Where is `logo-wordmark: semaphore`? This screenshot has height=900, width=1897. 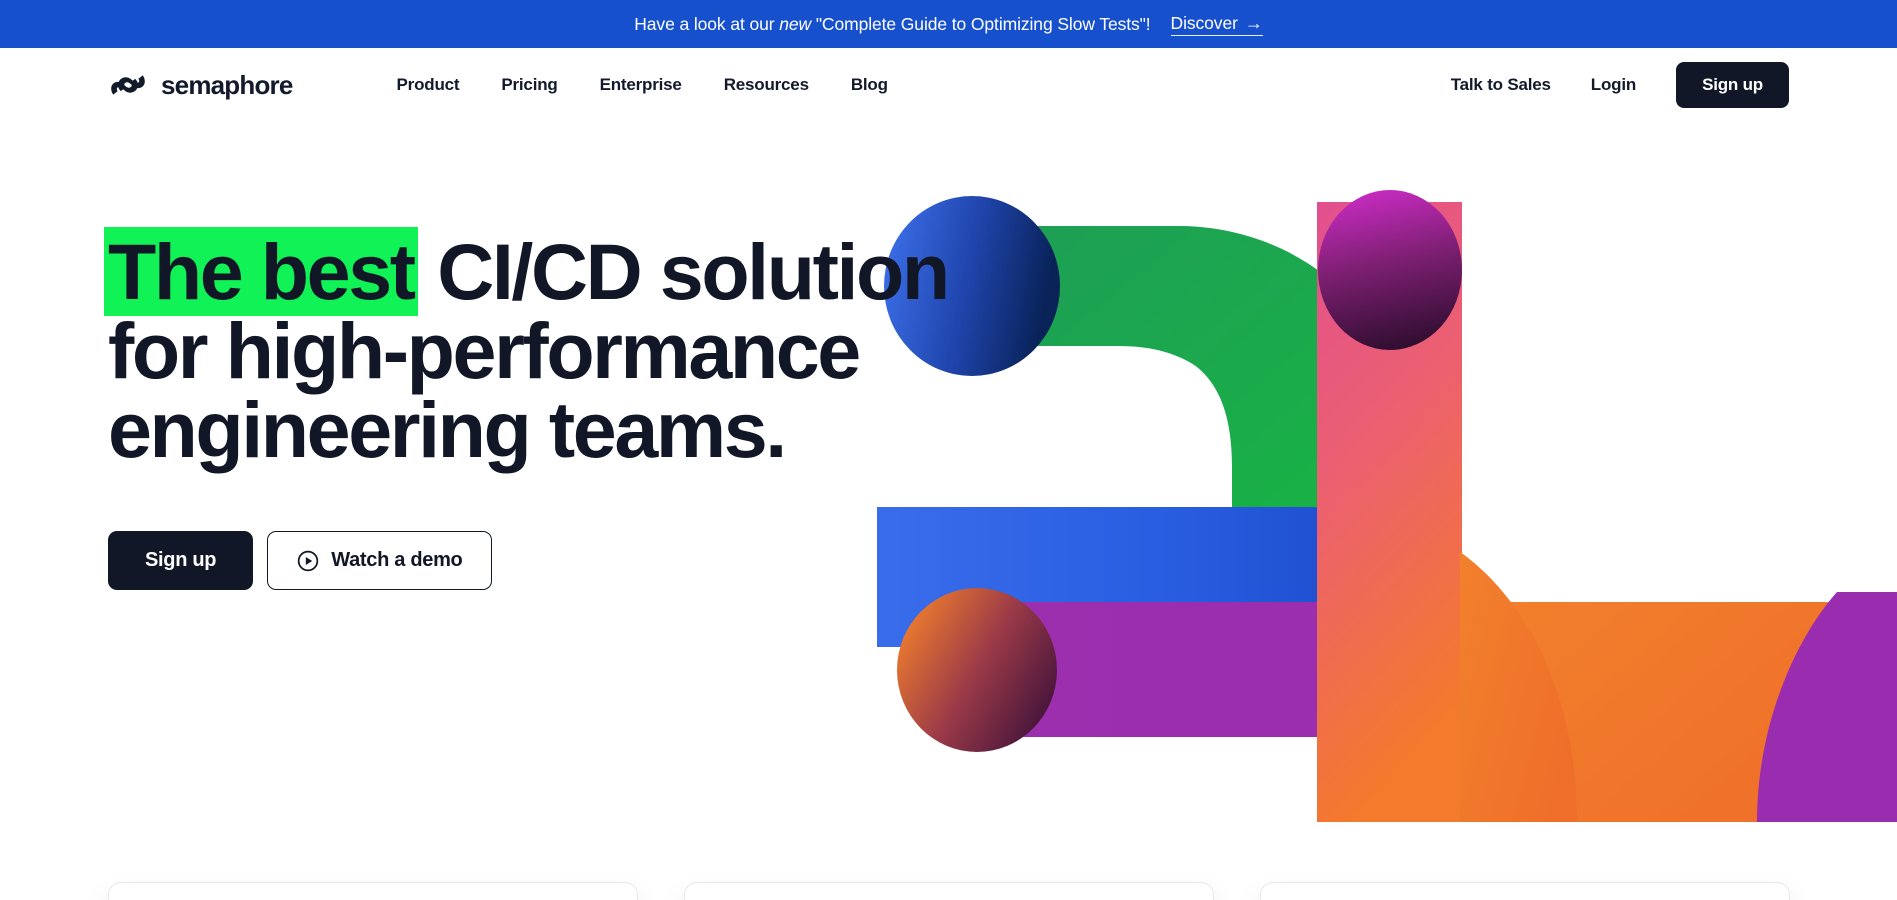 logo-wordmark: semaphore is located at coordinates (227, 84).